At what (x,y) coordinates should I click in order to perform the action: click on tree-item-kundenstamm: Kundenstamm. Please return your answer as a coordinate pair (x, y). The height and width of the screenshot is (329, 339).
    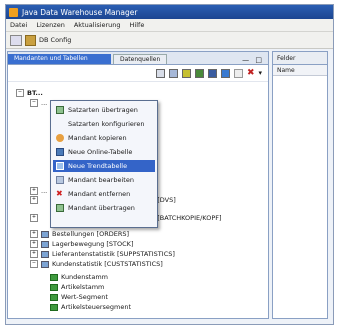
    Looking at the image, I should click on (79, 277).